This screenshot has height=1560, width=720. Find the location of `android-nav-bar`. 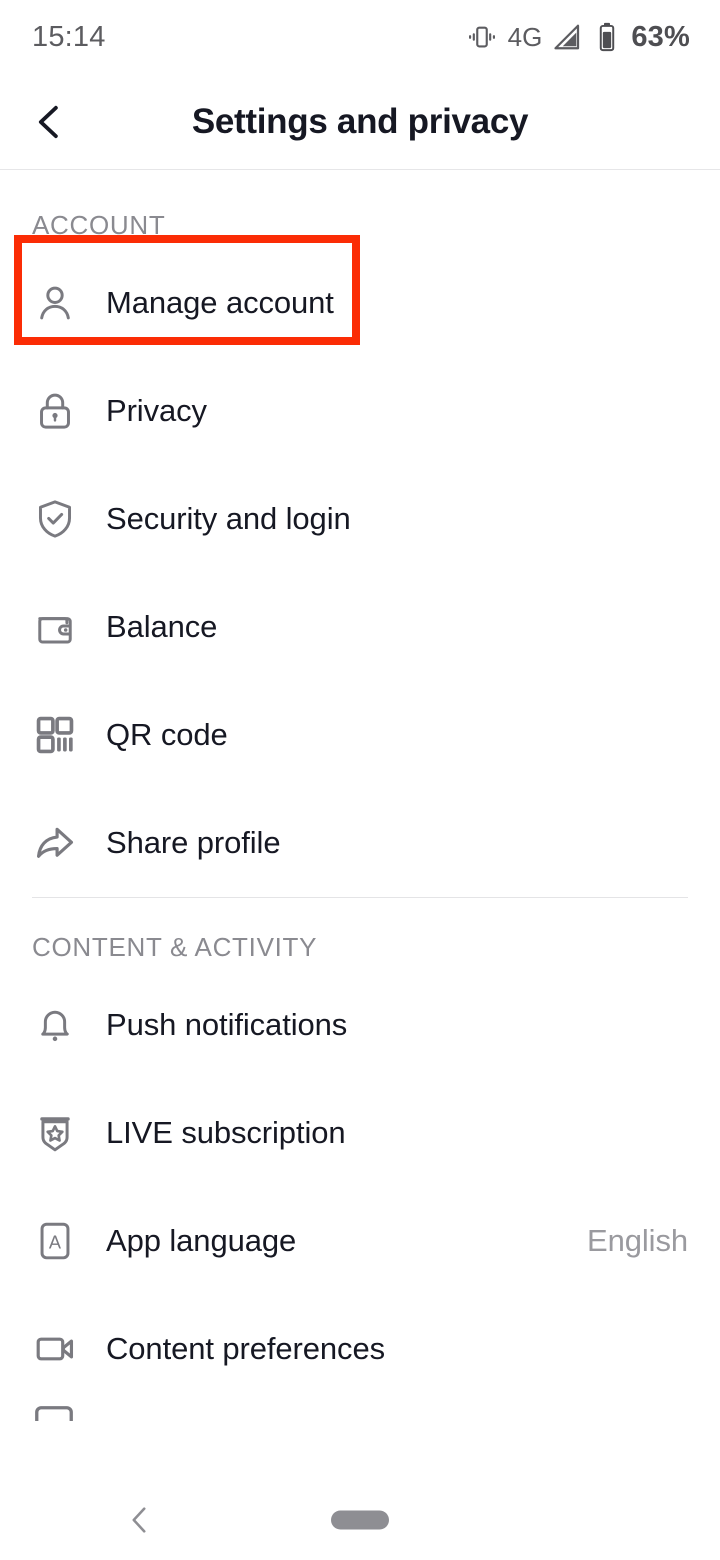

android-nav-bar is located at coordinates (360, 1520).